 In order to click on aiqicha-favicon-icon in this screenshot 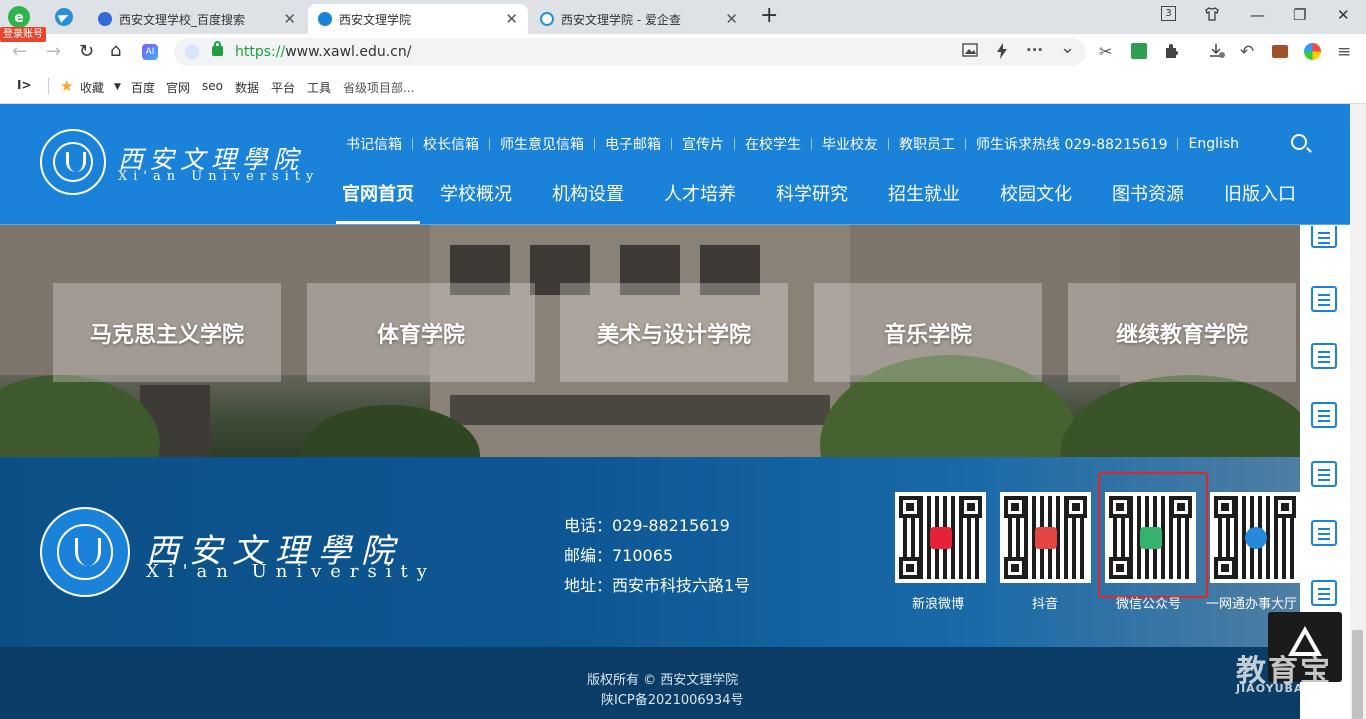, I will do `click(547, 19)`.